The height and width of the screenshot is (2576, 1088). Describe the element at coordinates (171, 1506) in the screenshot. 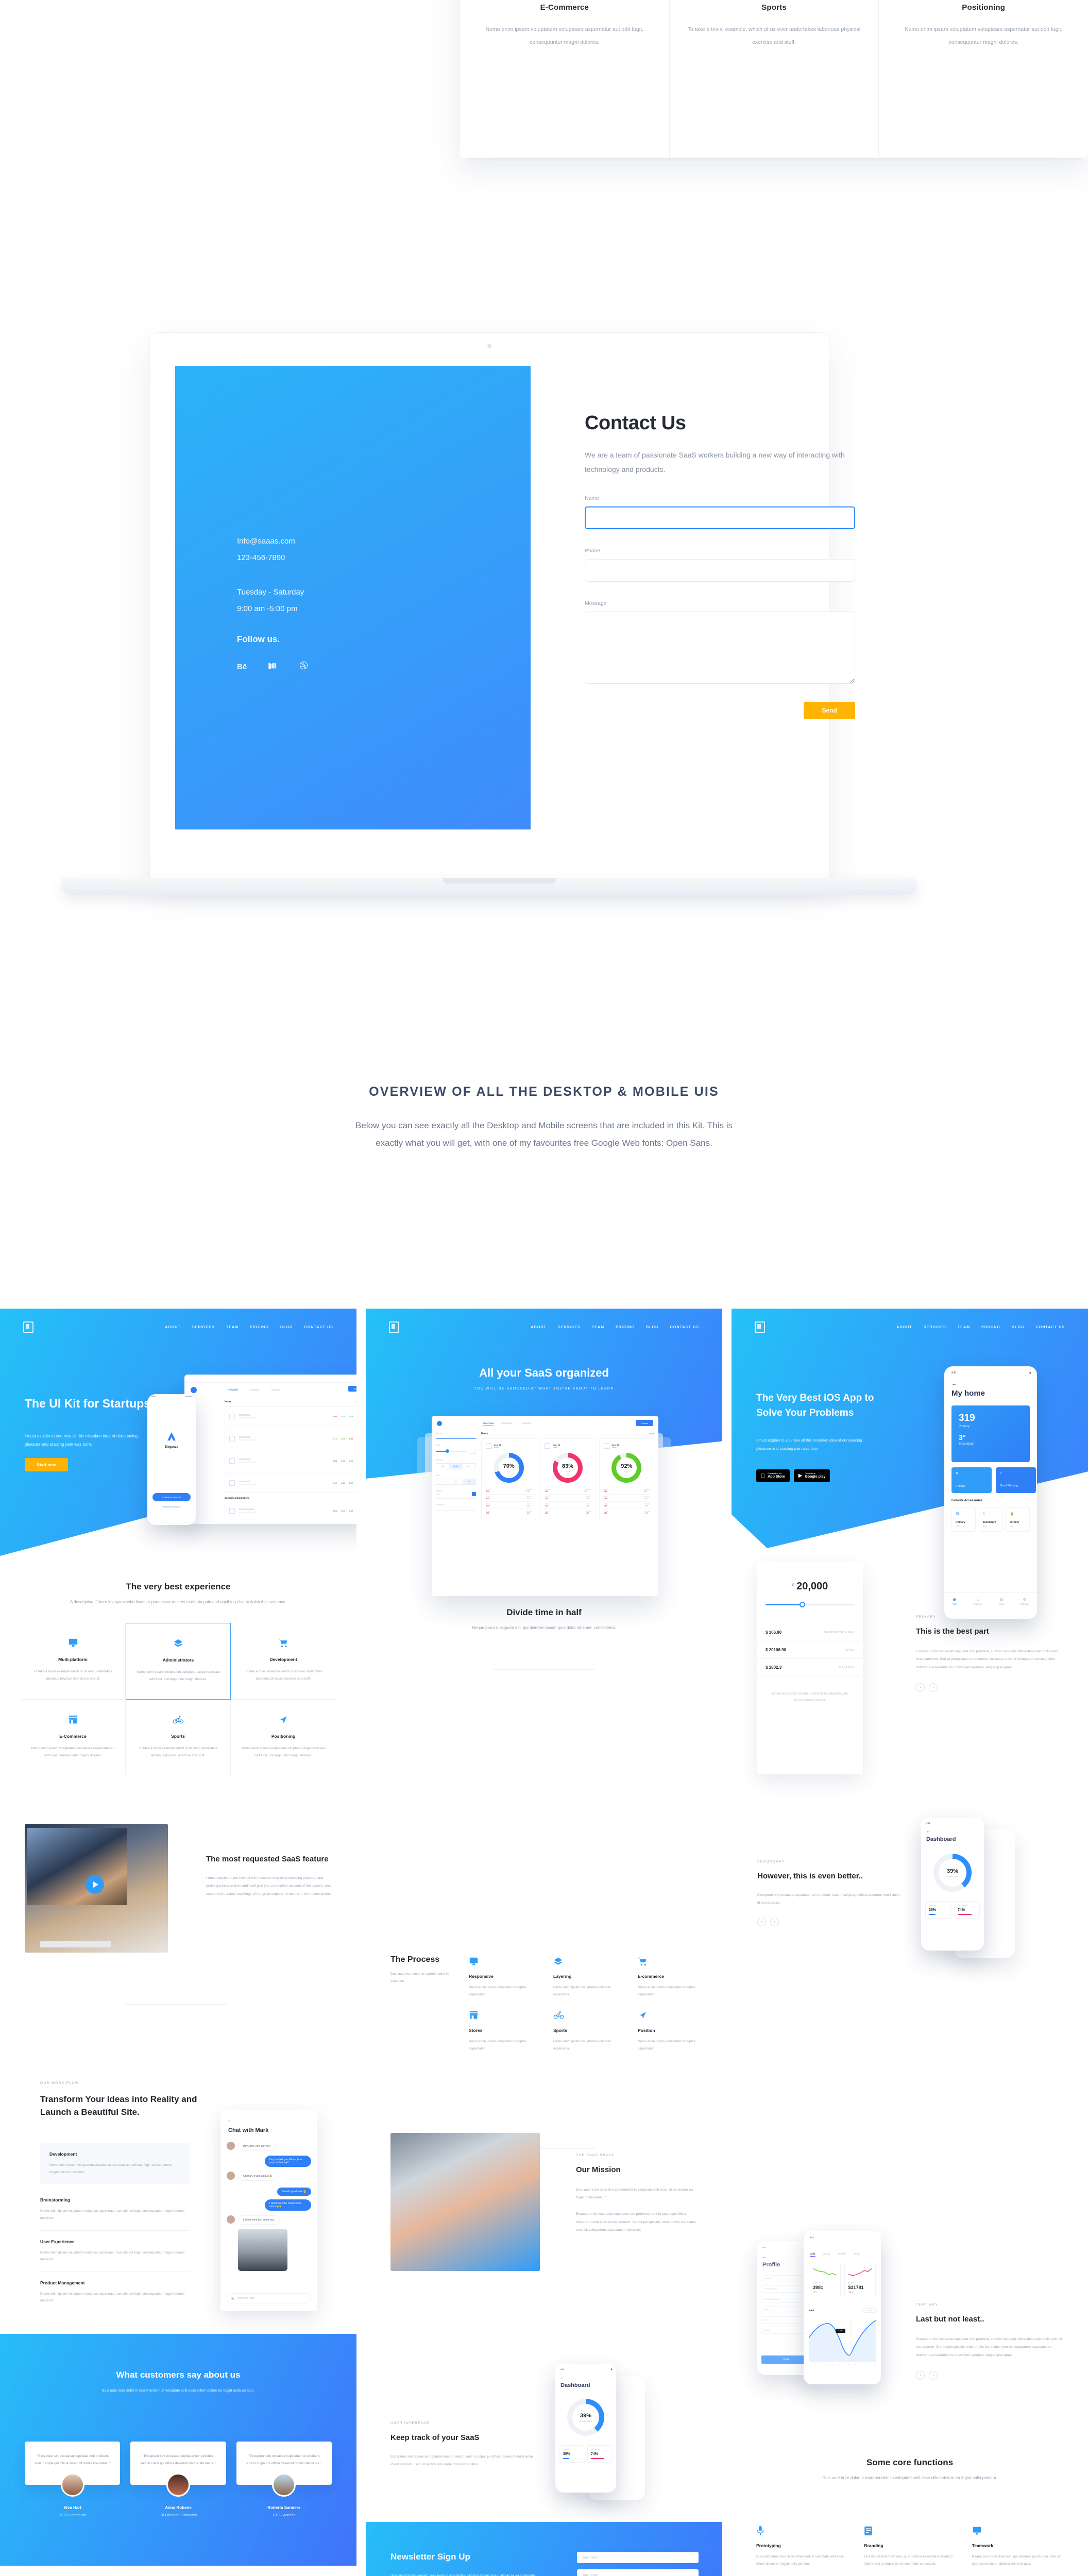

I see `phone-have-account-link: I have an account` at that location.